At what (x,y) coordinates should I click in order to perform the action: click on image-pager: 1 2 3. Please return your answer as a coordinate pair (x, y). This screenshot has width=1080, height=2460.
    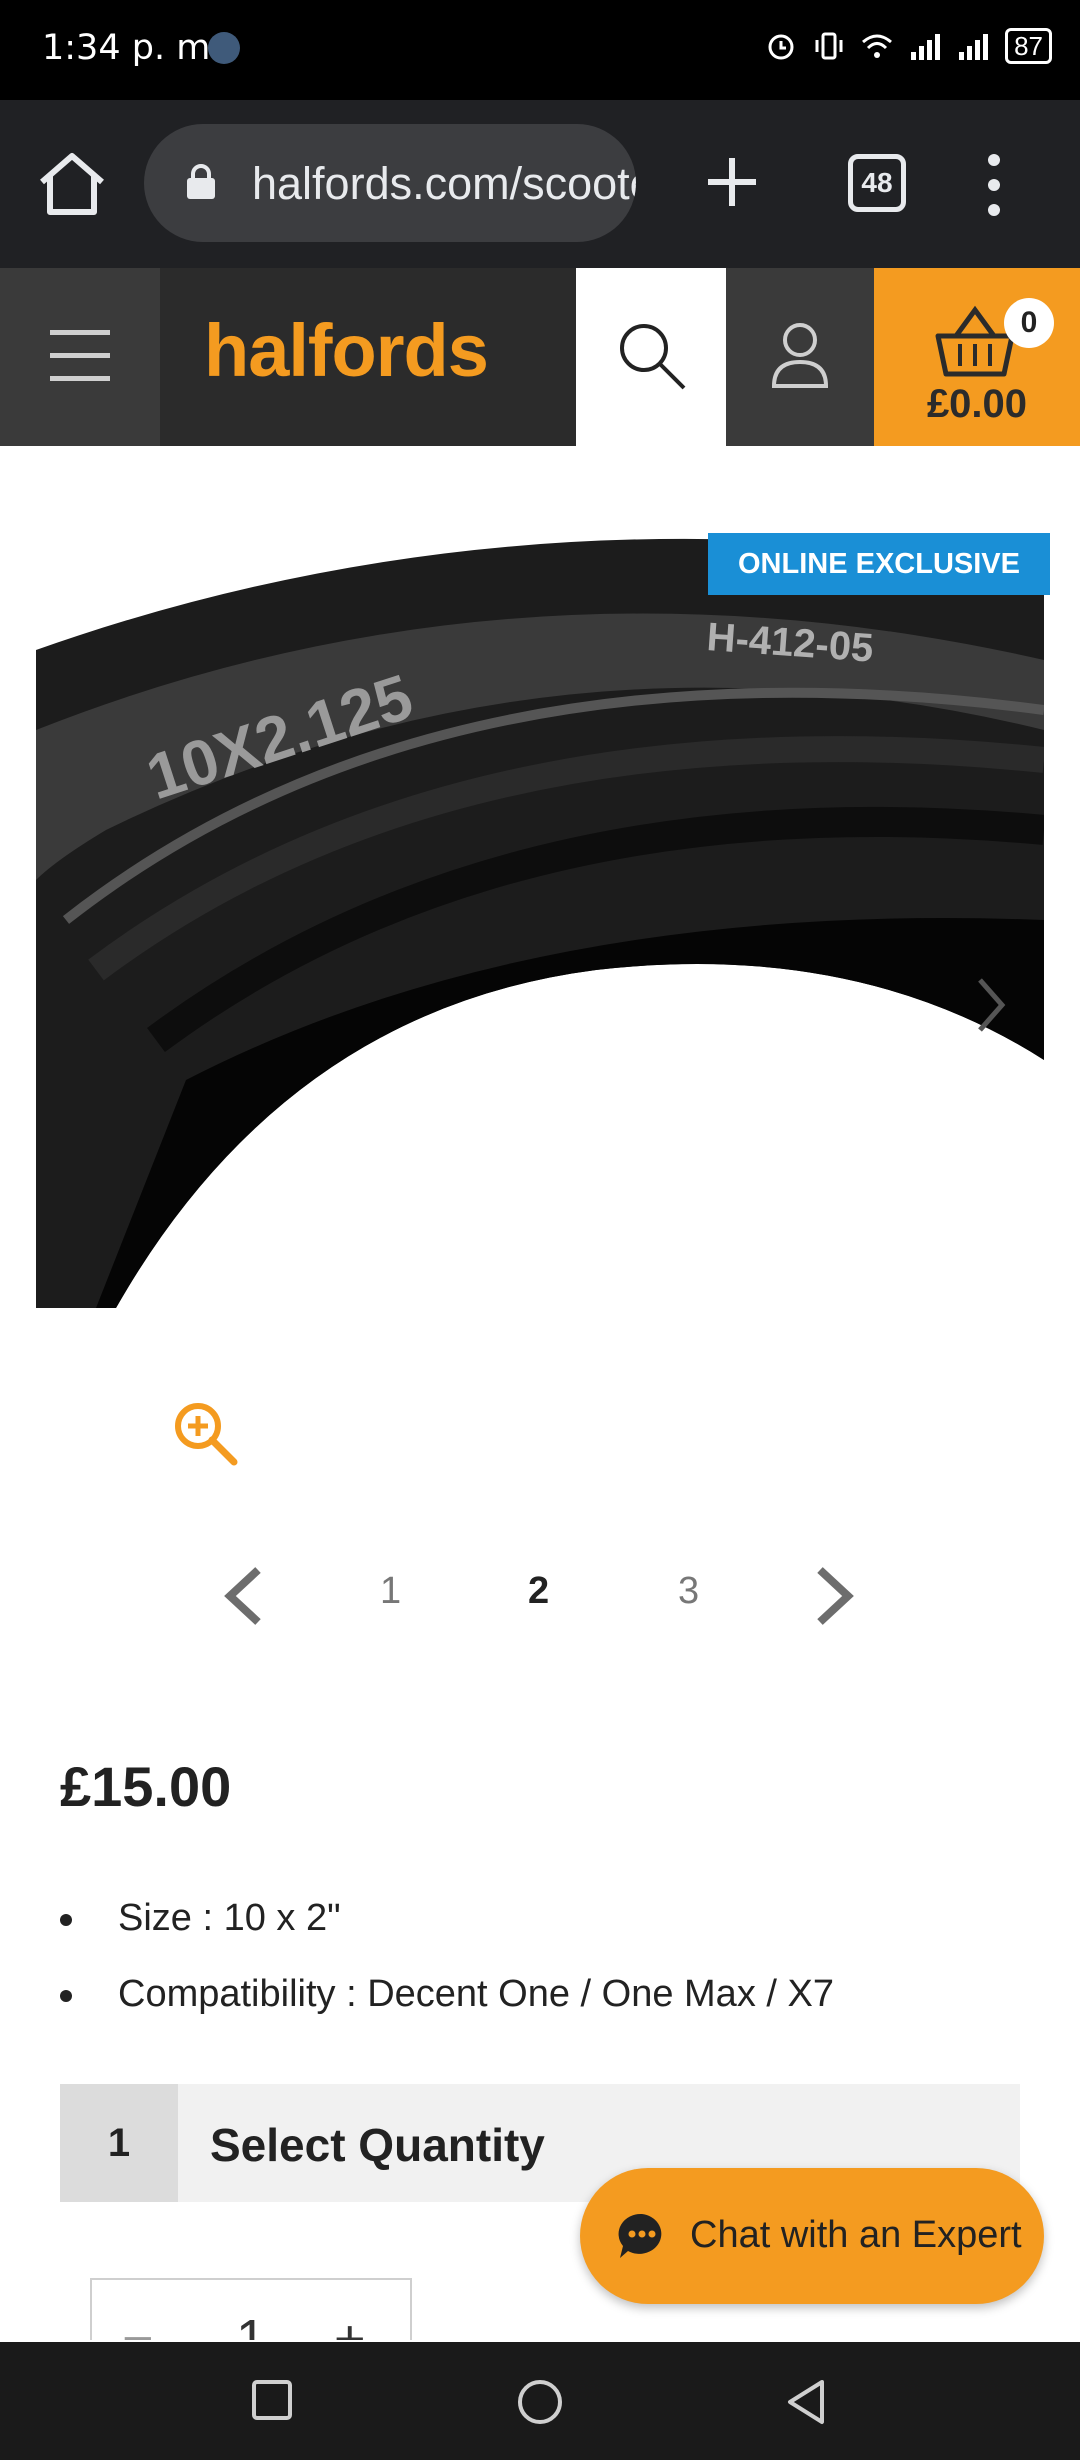
    Looking at the image, I should click on (540, 1595).